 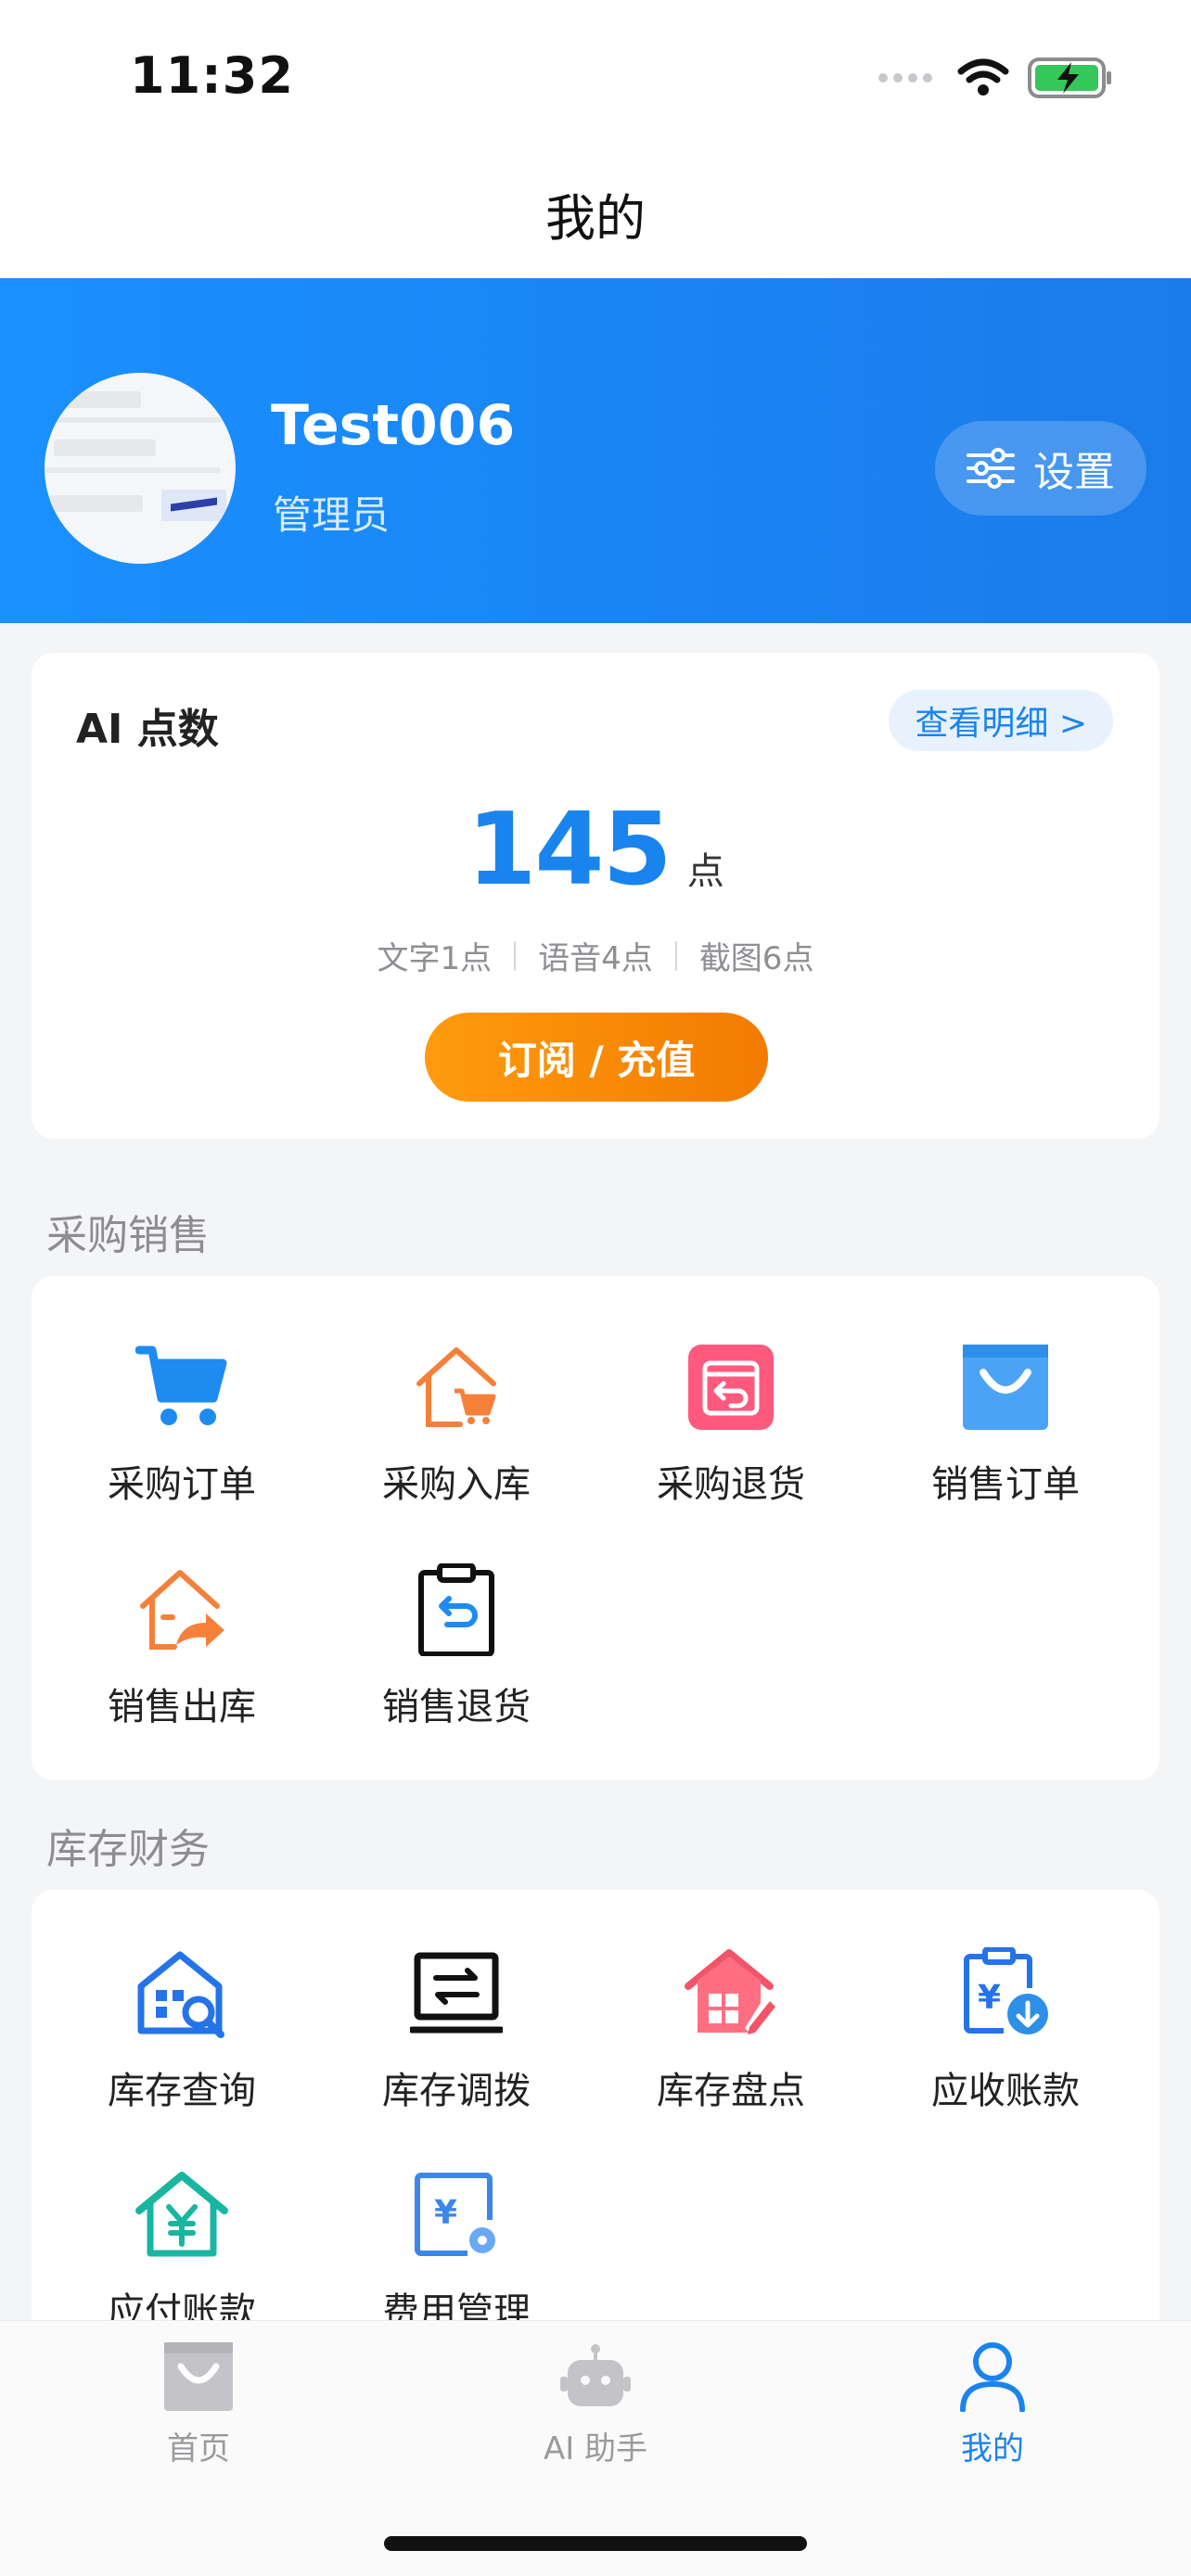 What do you see at coordinates (456, 1387) in the screenshot?
I see `house-cart-icon` at bounding box center [456, 1387].